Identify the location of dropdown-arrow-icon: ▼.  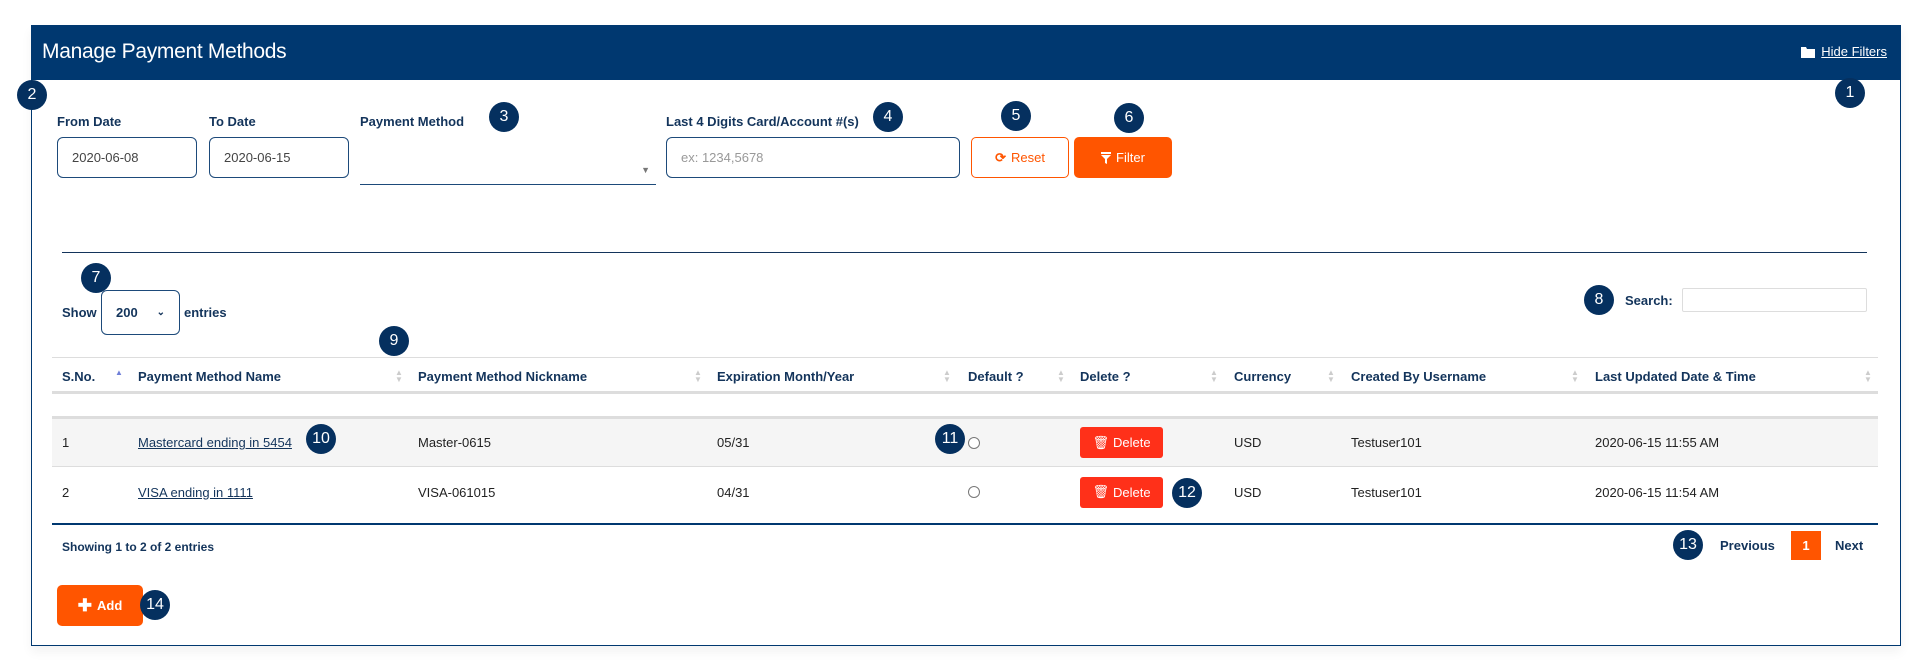
(645, 170).